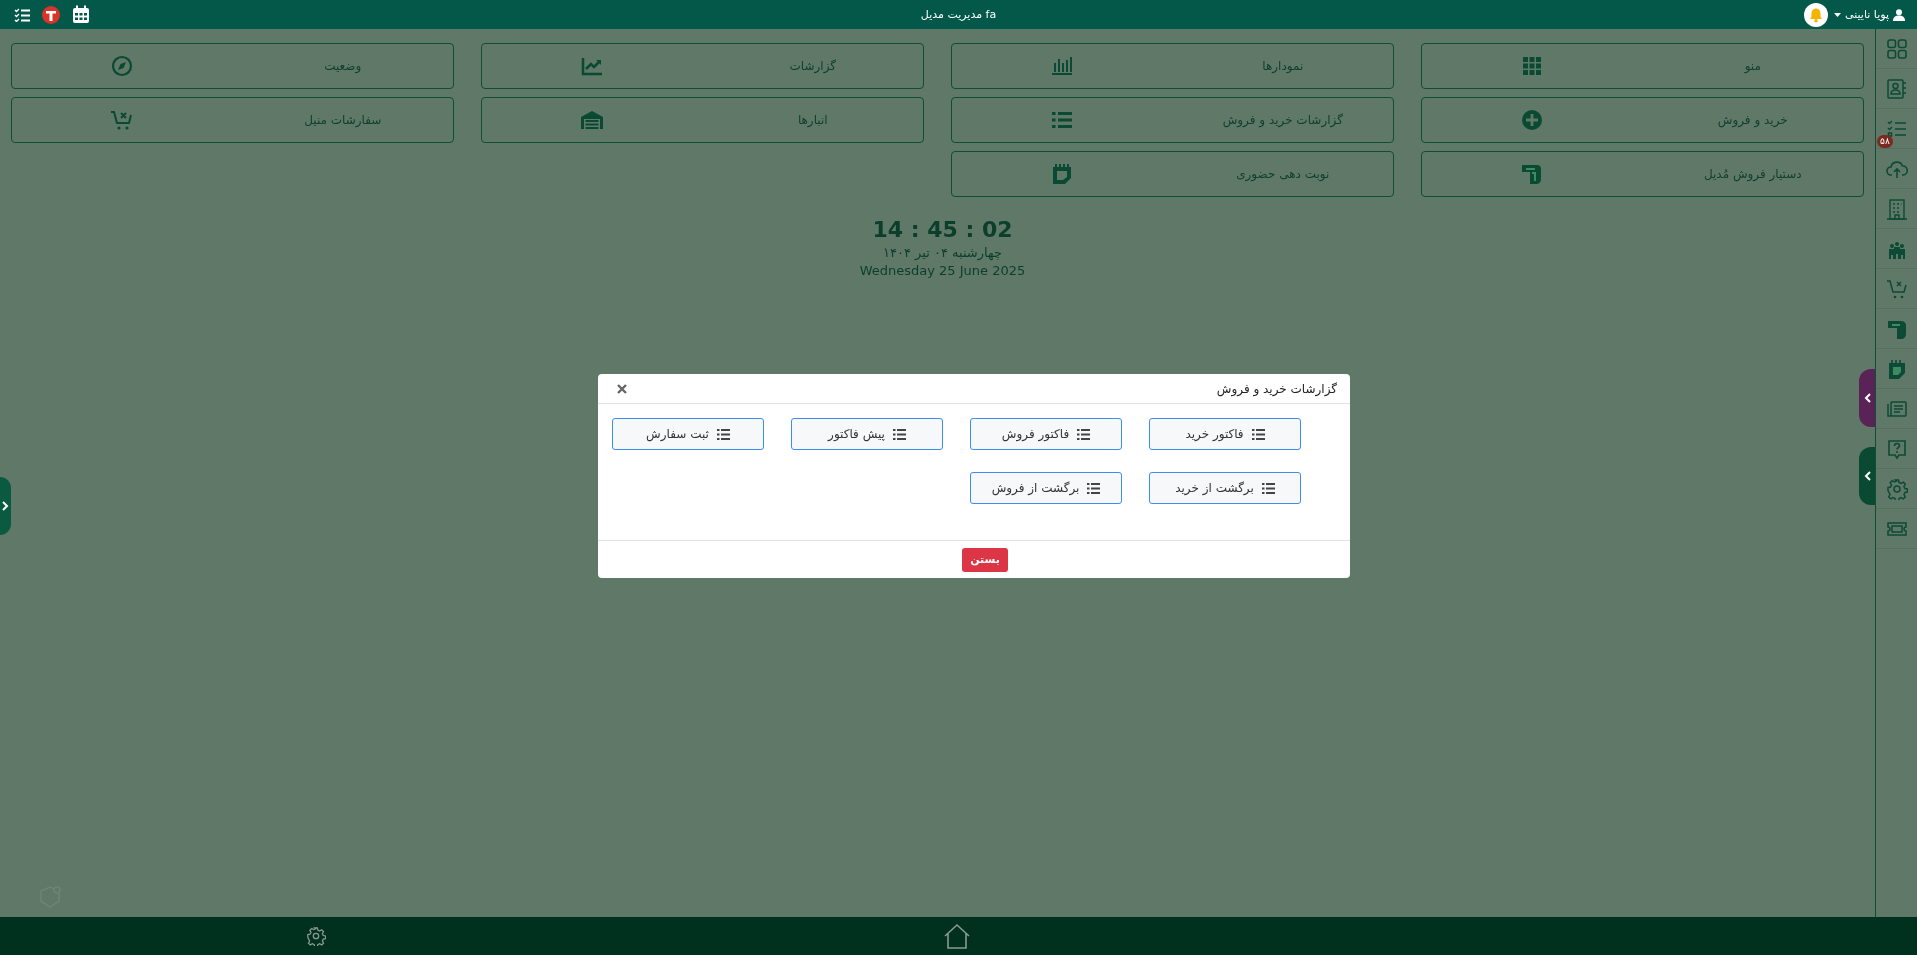 The image size is (1917, 955). Describe the element at coordinates (1642, 66) in the screenshot. I see `menu-tile: منو` at that location.